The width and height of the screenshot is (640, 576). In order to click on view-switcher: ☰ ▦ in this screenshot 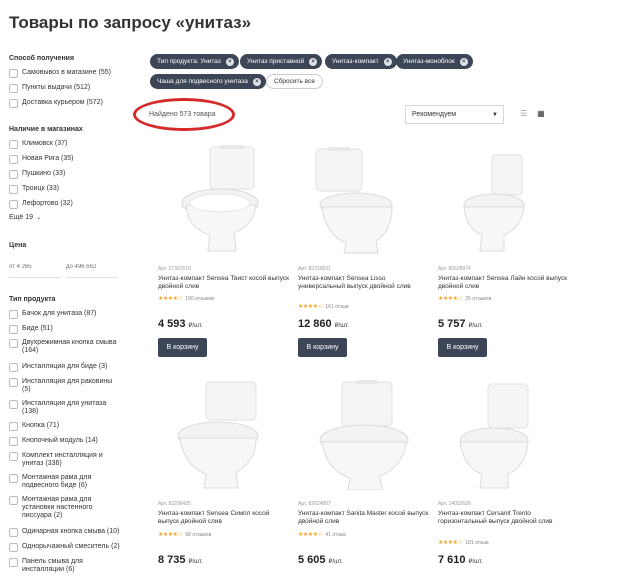, I will do `click(537, 114)`.